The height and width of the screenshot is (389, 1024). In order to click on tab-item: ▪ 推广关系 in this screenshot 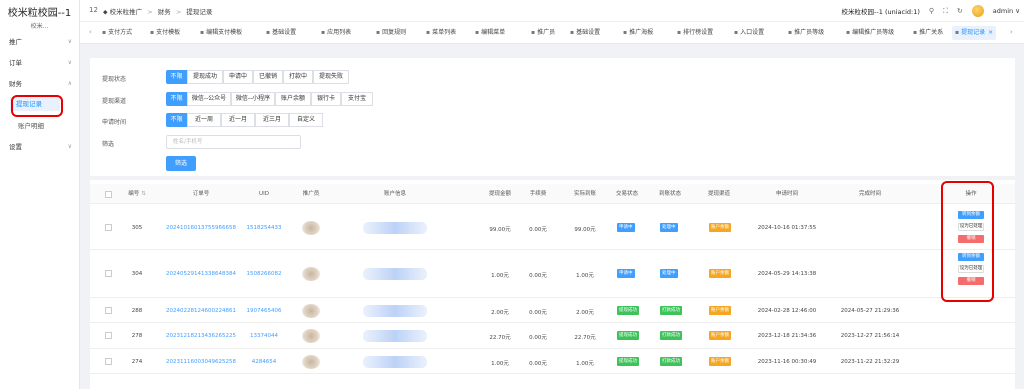, I will do `click(928, 33)`.